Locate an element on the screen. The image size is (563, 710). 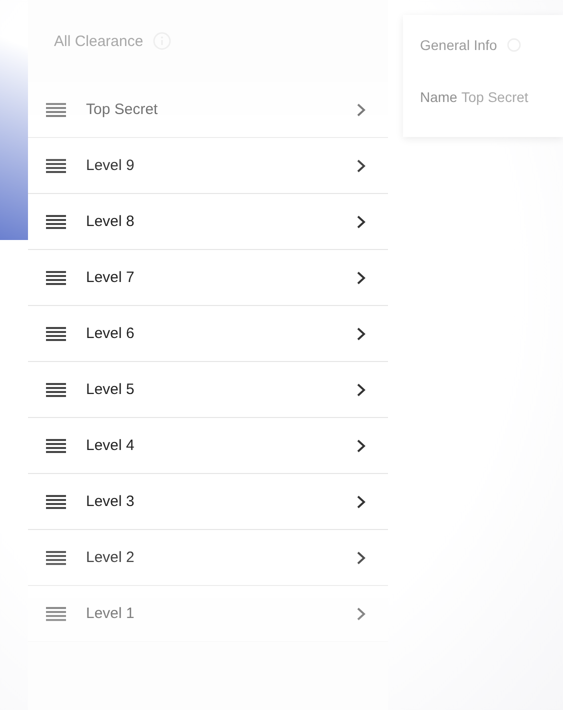
clearance-row: Level 7 is located at coordinates (208, 278).